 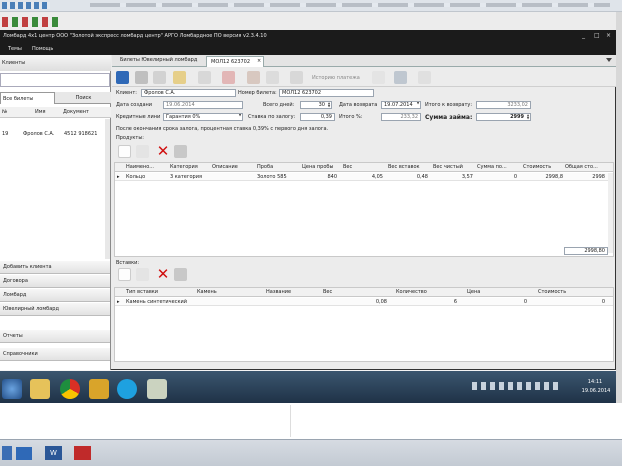 What do you see at coordinates (265, 167) in the screenshot?
I see `col-assay: Проба` at bounding box center [265, 167].